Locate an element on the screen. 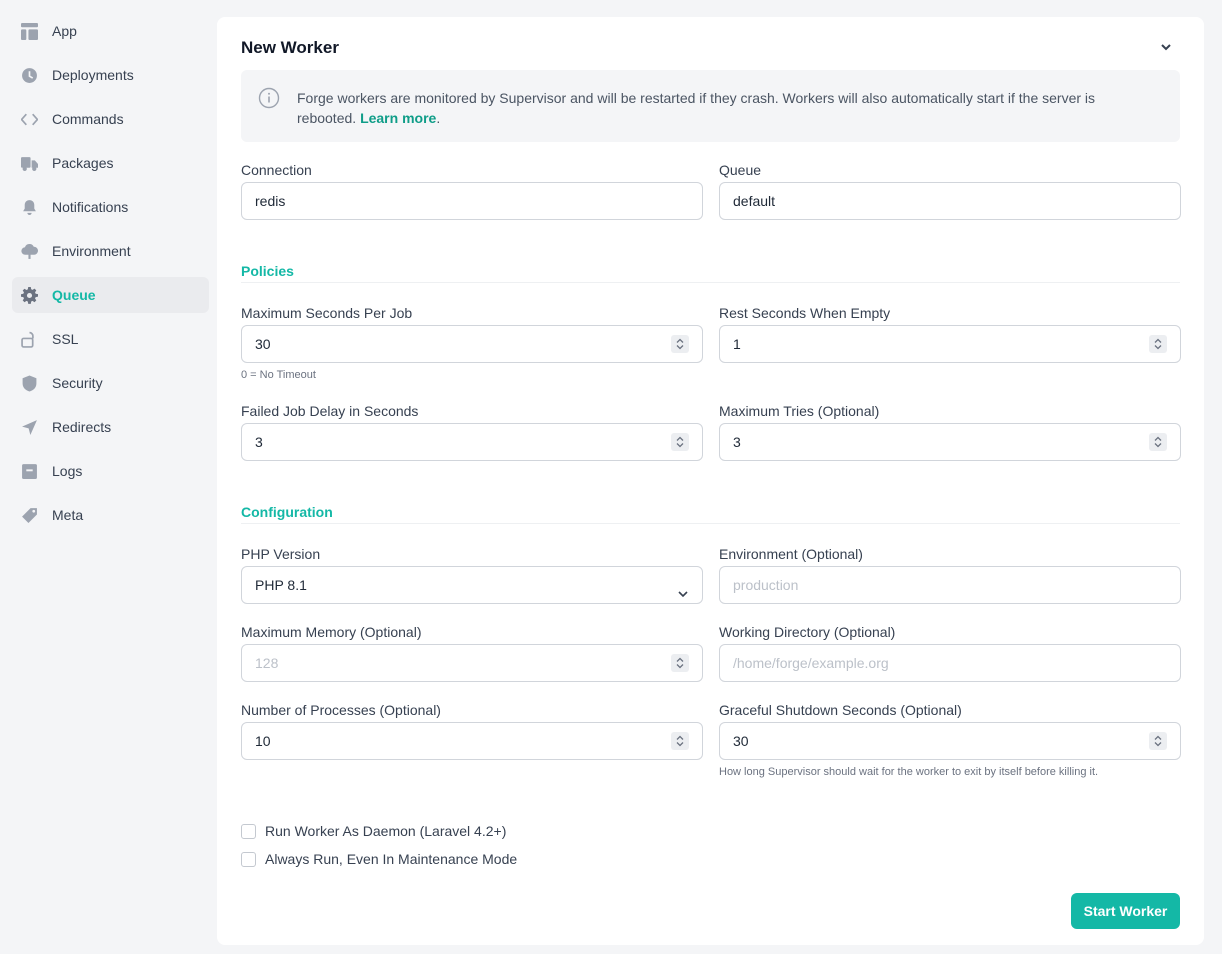 The image size is (1222, 954). graceful-shutdown-input: 30 is located at coordinates (950, 741).